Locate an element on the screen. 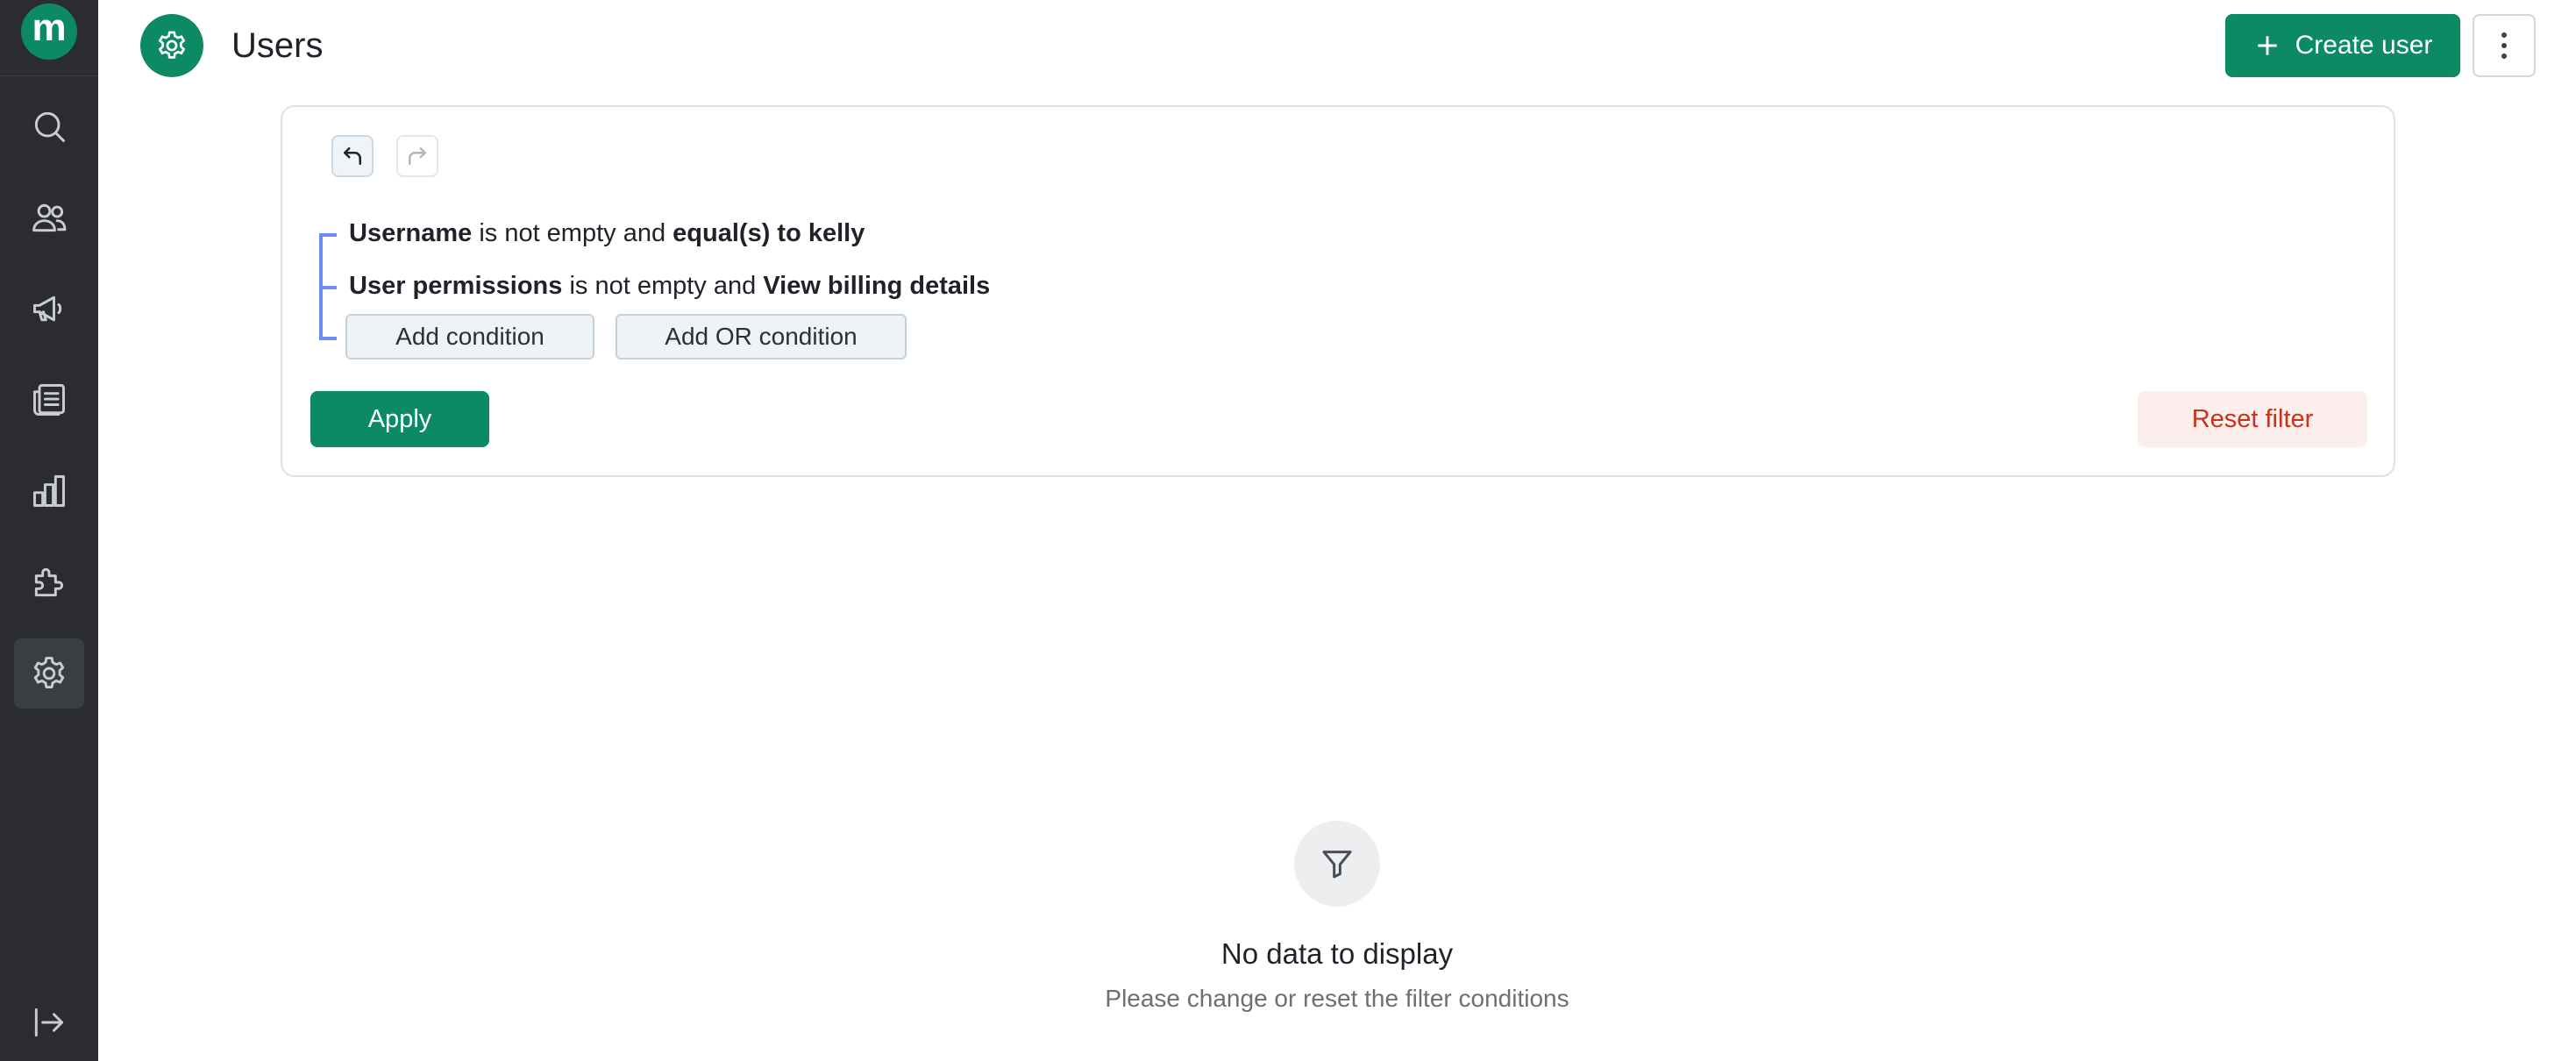  sidebar-item-articles is located at coordinates (49, 400).